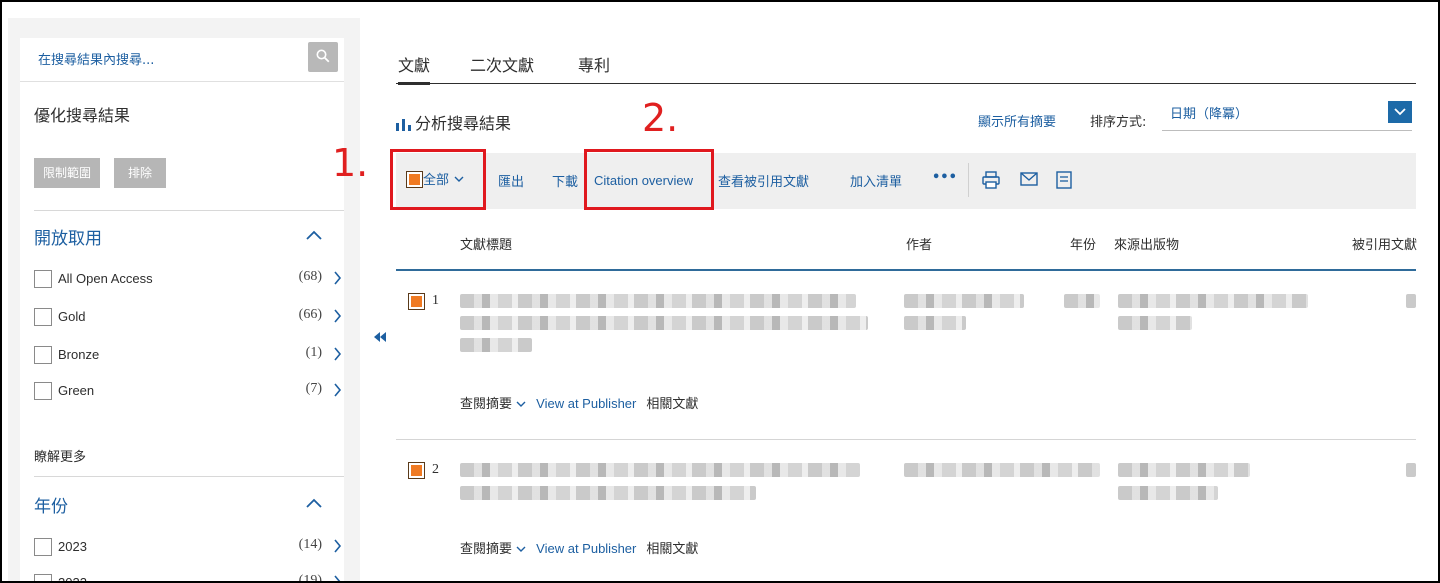 Image resolution: width=1440 pixels, height=583 pixels. I want to click on bibliography-icon, so click(1064, 180).